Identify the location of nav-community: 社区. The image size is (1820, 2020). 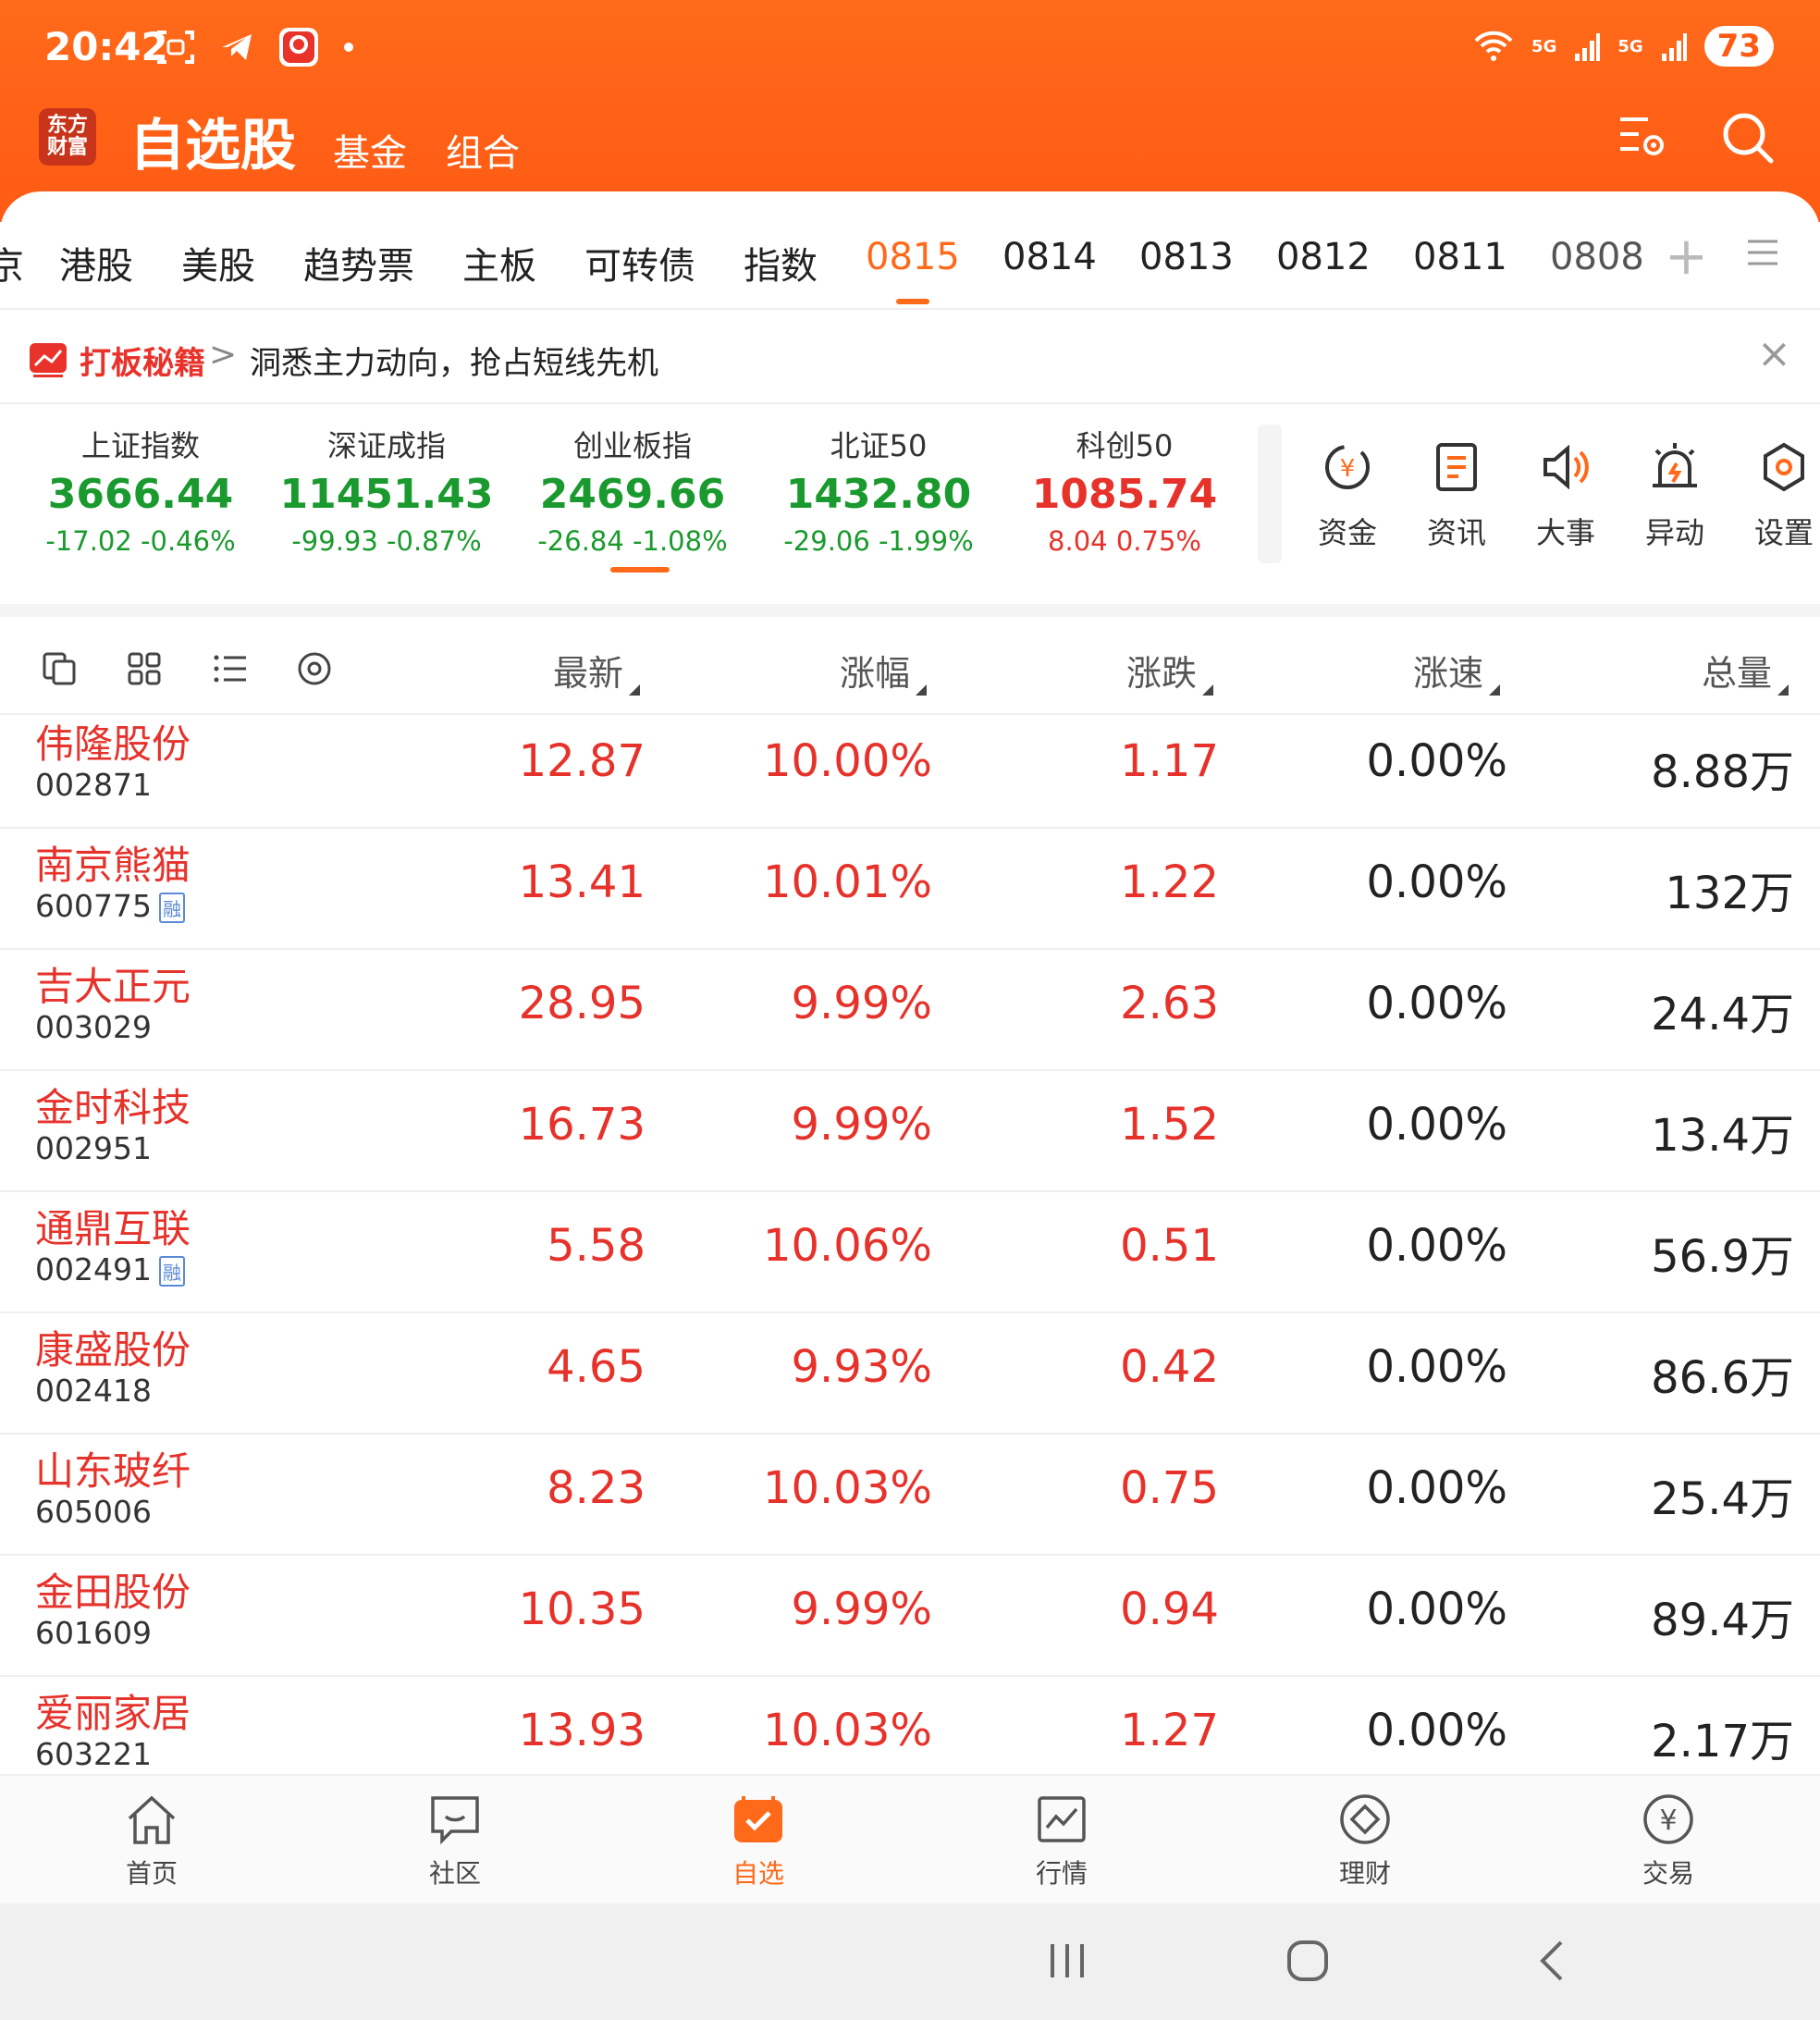
(455, 1842).